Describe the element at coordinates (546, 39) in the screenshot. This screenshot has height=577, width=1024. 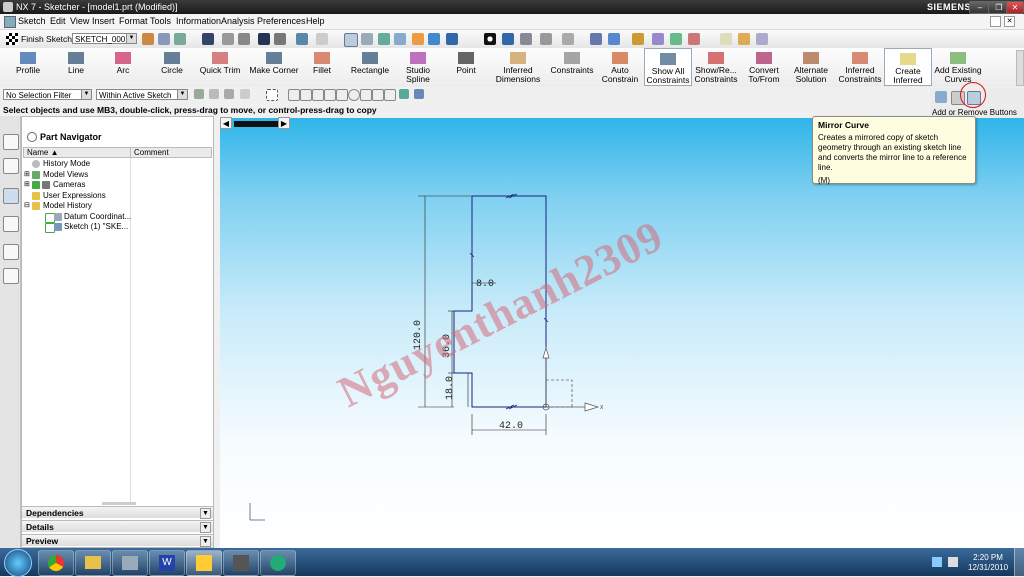
I see `show-hide-icon` at that location.